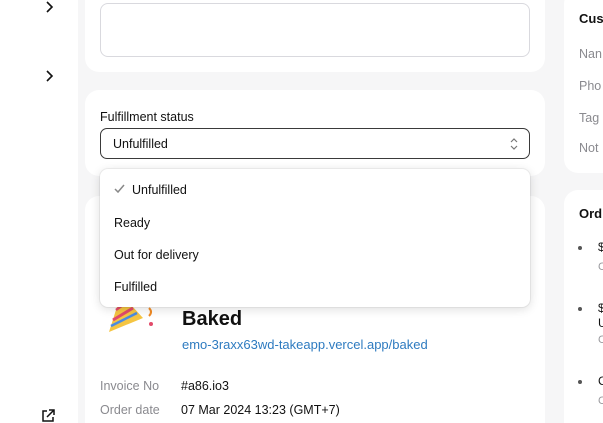 The height and width of the screenshot is (423, 603). I want to click on check-icon, so click(119, 189).